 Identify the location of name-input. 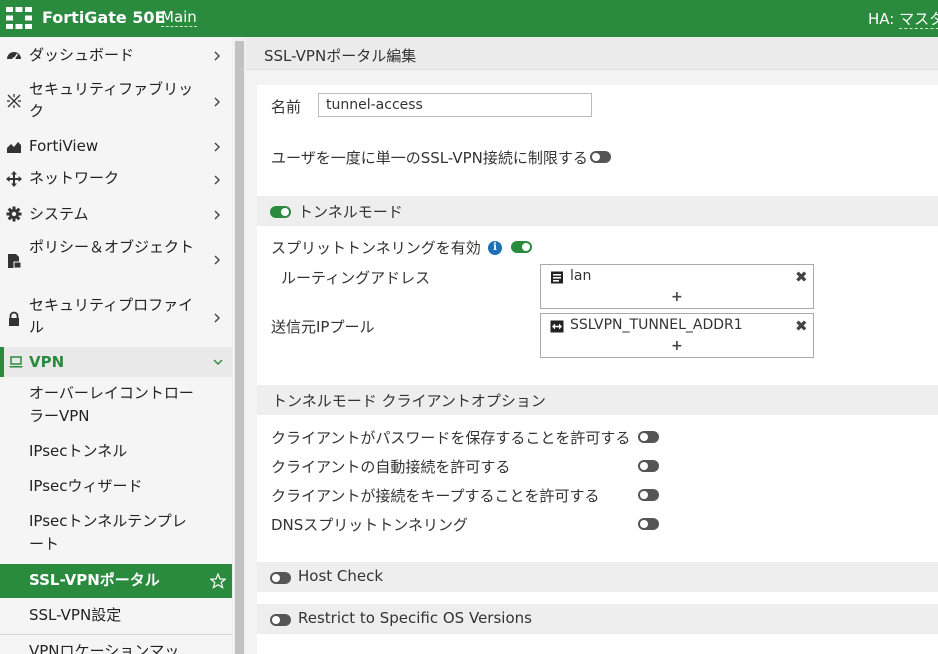
(455, 105).